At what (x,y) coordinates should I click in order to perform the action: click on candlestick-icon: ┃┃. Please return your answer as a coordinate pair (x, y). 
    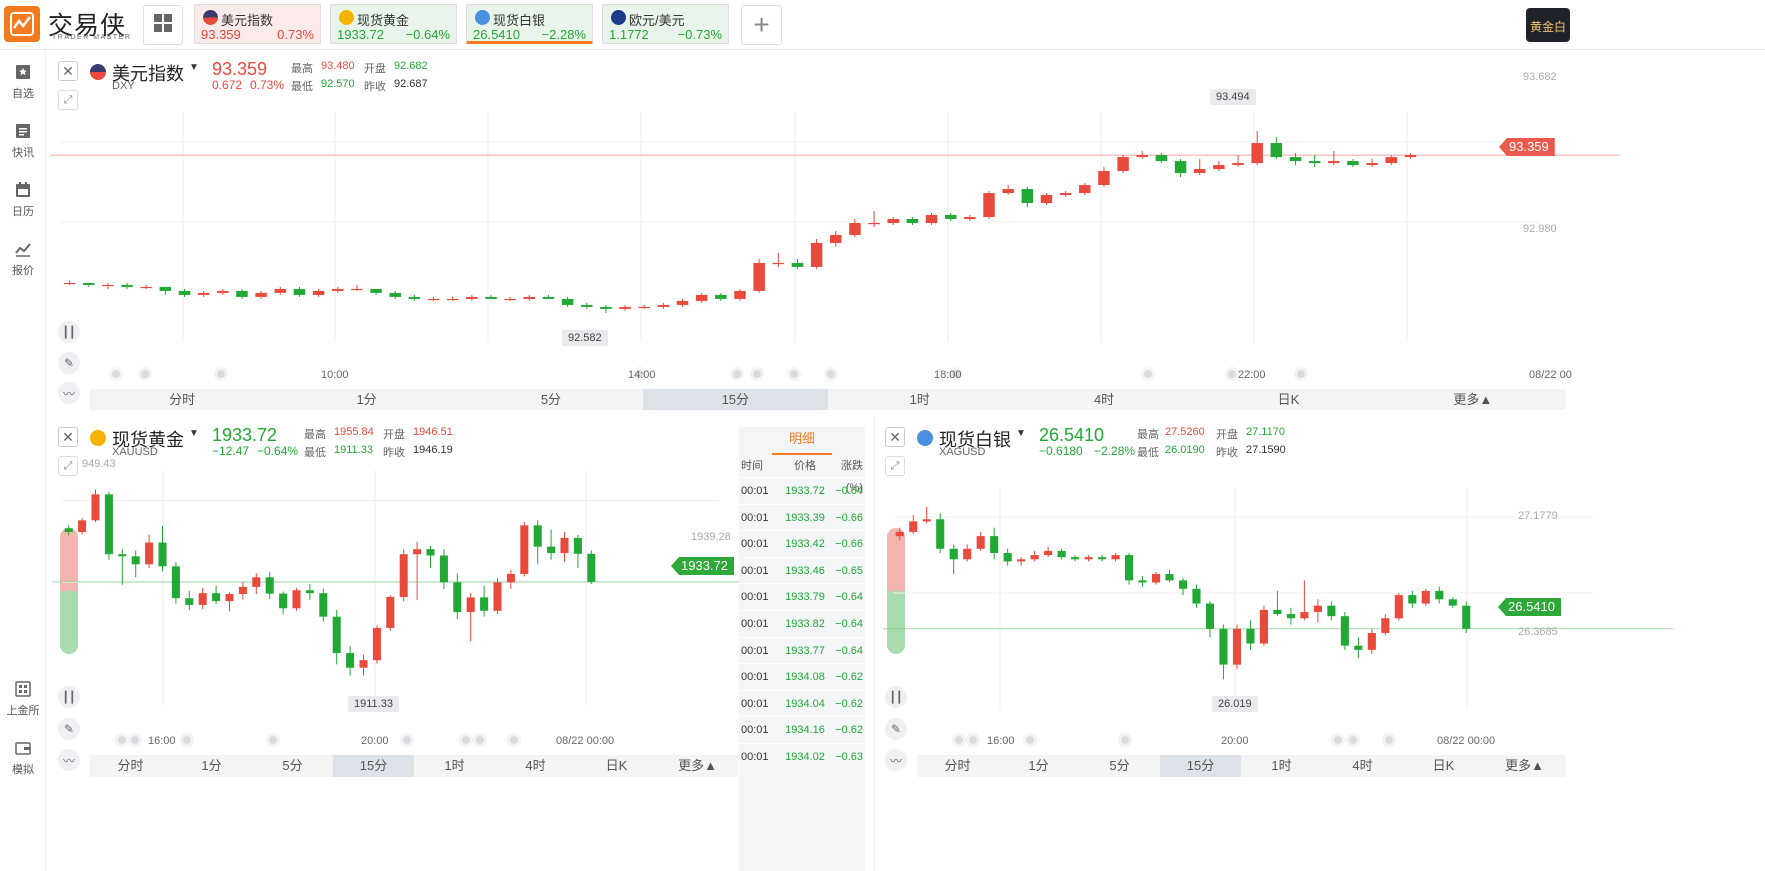
    Looking at the image, I should click on (69, 697).